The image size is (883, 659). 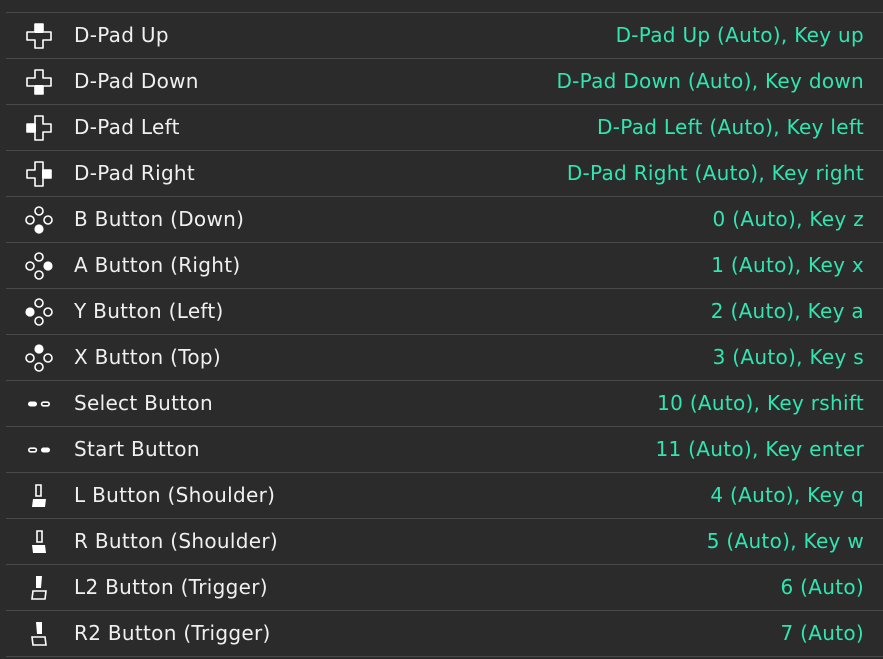 What do you see at coordinates (444, 633) in the screenshot?
I see `binding-row-r2-button: R2 Button (Trigger) 7 (Auto)` at bounding box center [444, 633].